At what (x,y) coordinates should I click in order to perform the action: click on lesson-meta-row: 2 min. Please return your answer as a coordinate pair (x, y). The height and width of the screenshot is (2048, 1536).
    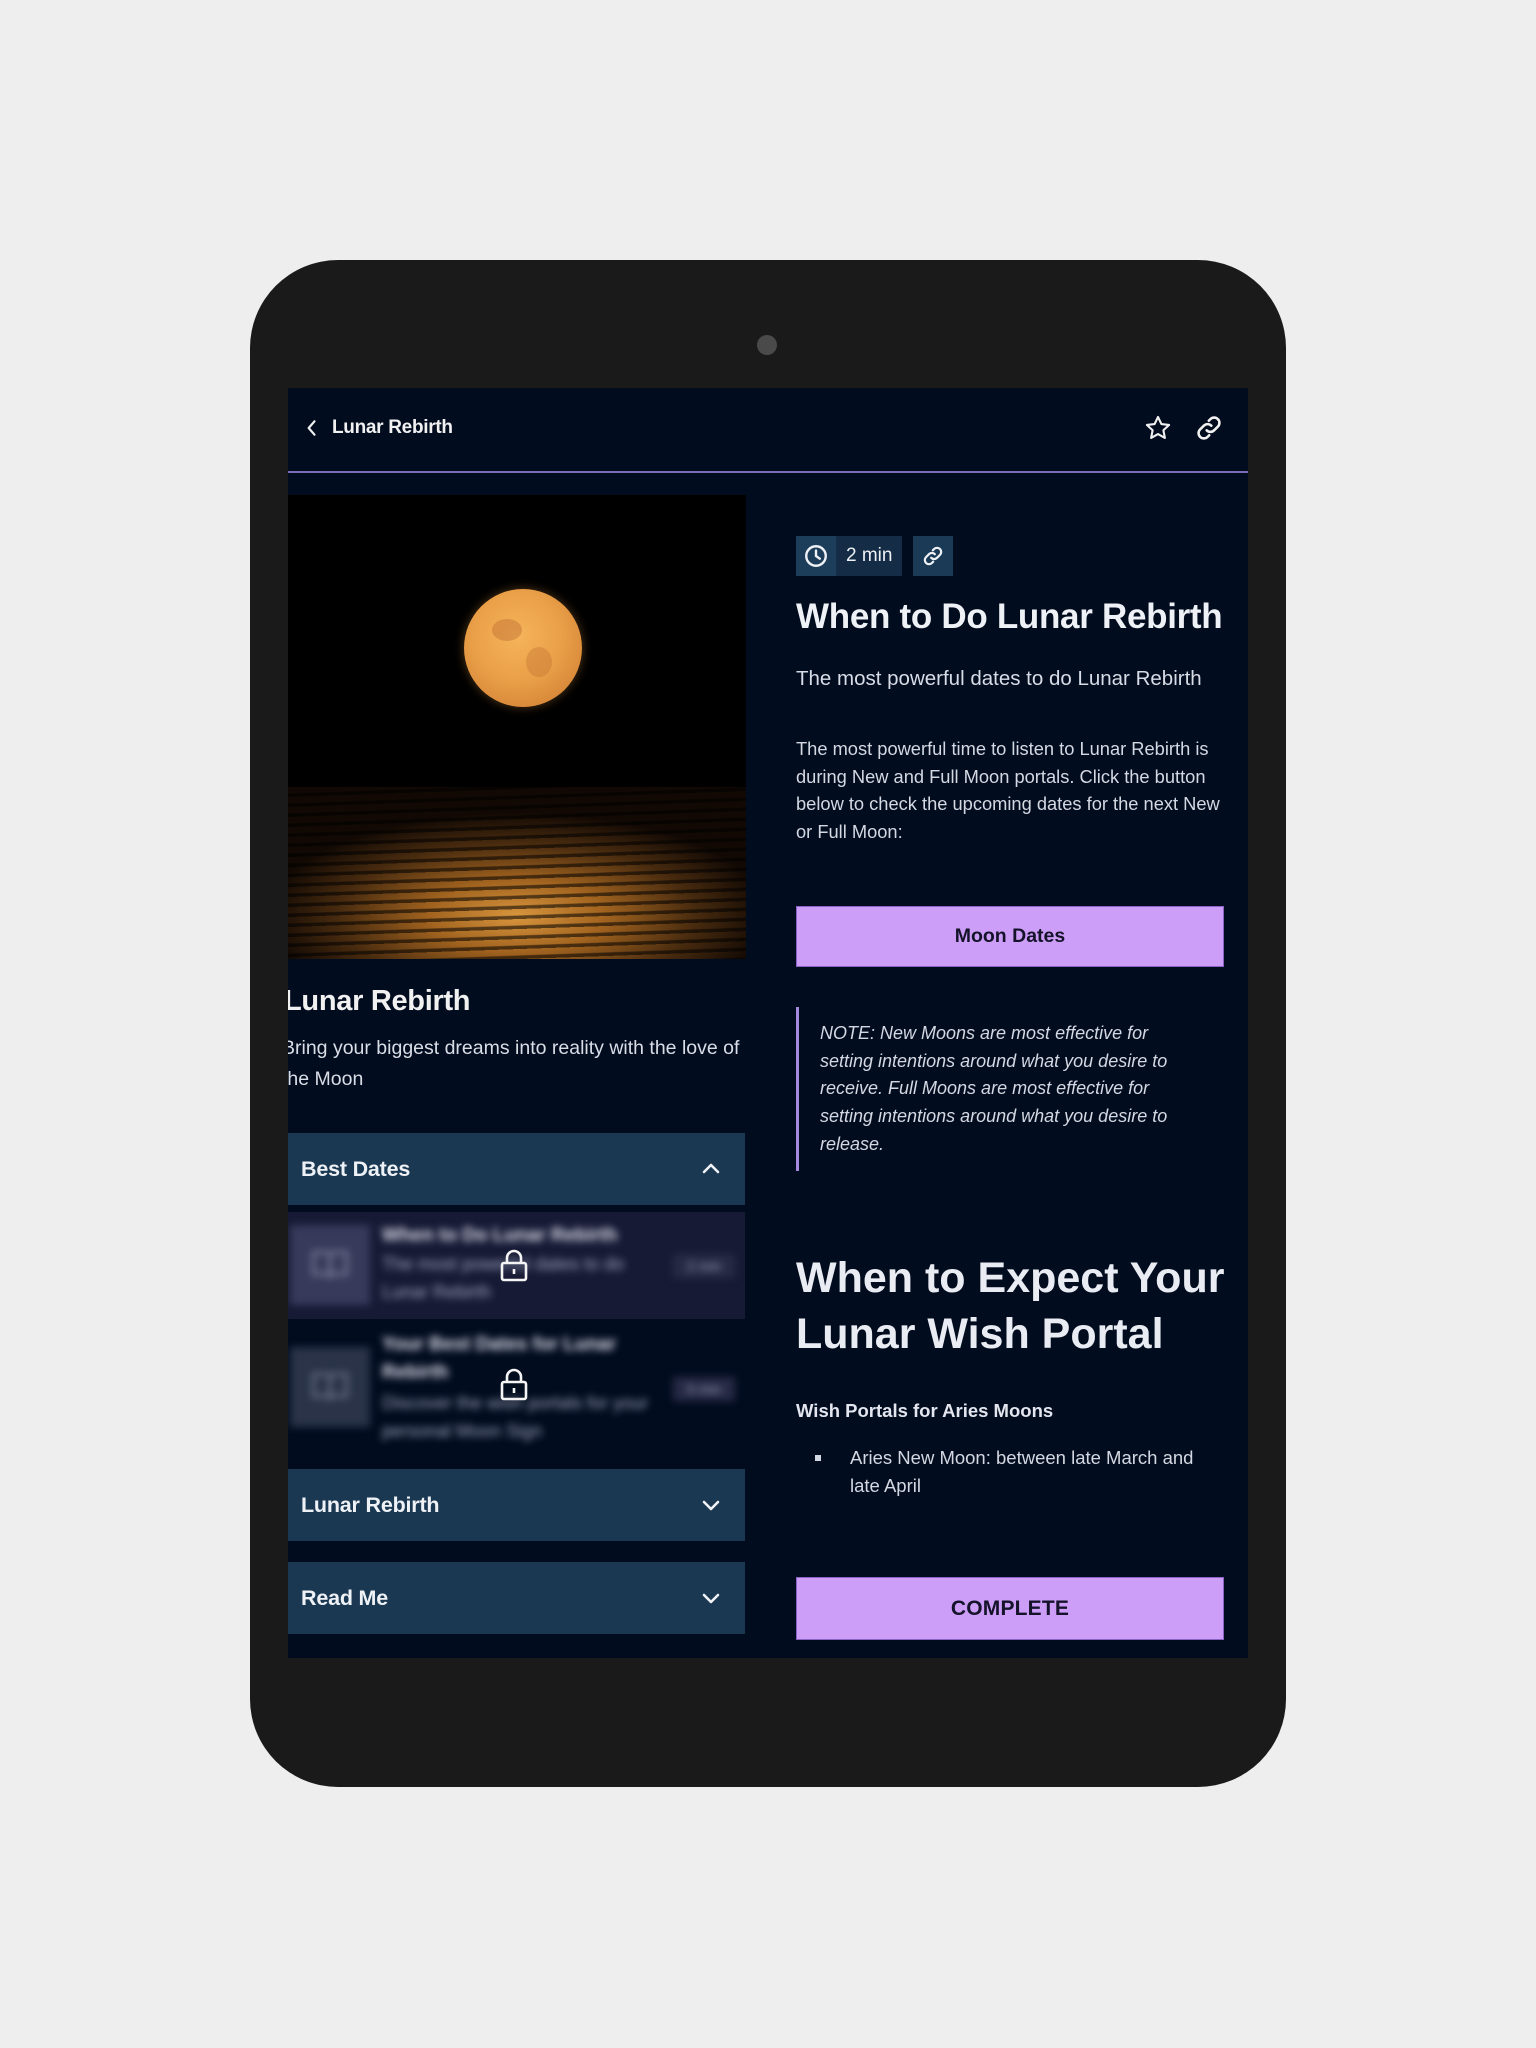
    Looking at the image, I should click on (875, 556).